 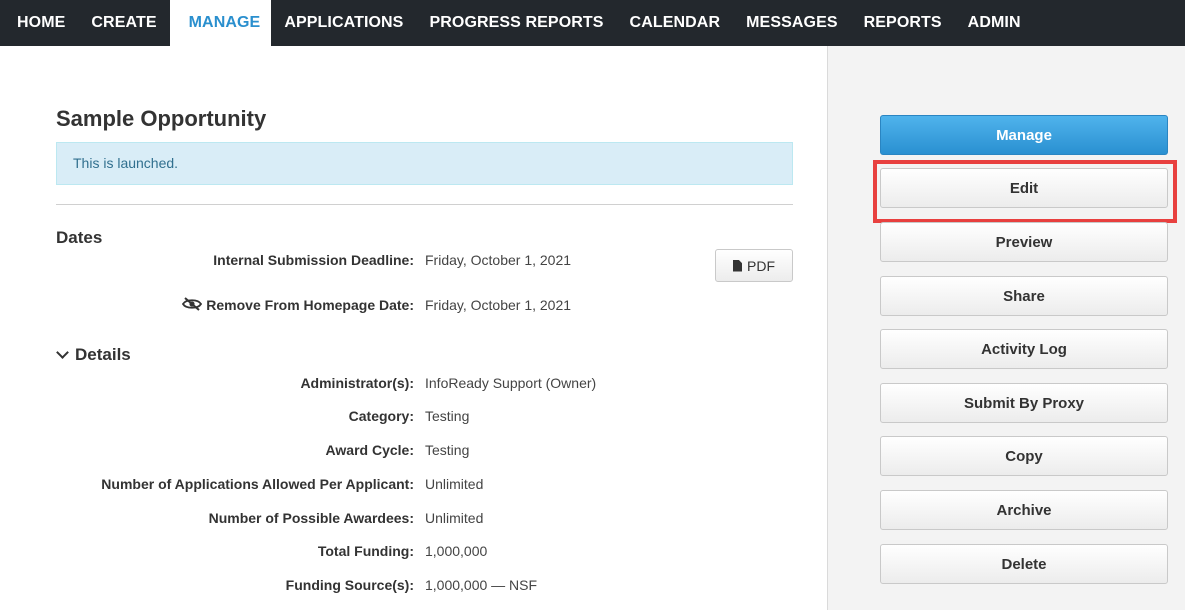 What do you see at coordinates (761, 265) in the screenshot?
I see `pdf-button-label: PDF` at bounding box center [761, 265].